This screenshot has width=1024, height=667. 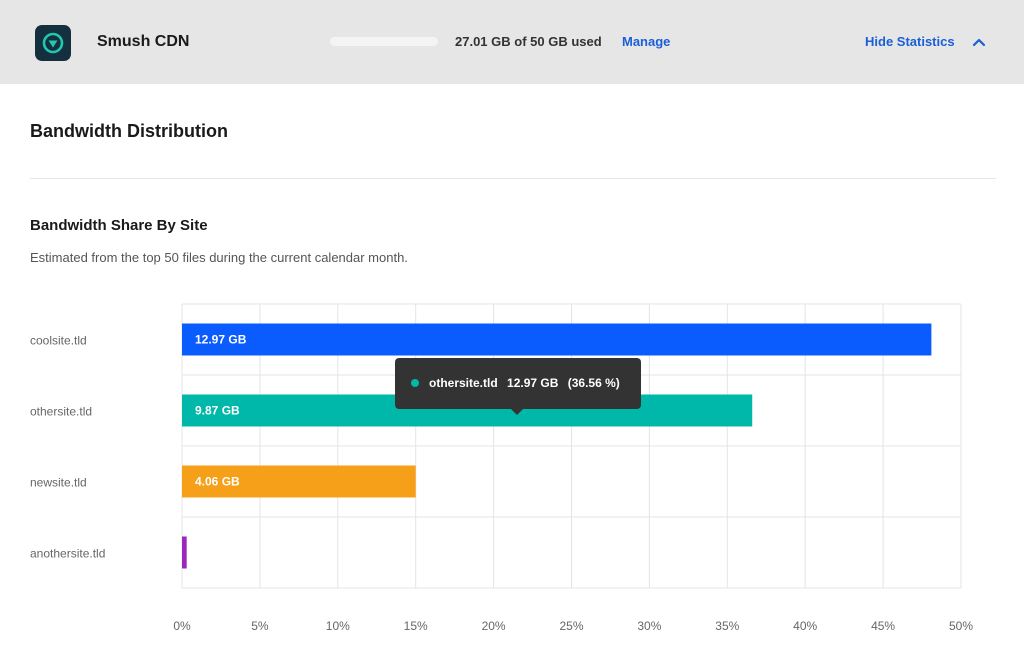 What do you see at coordinates (217, 411) in the screenshot?
I see `bar-value-label: 9.87 GB` at bounding box center [217, 411].